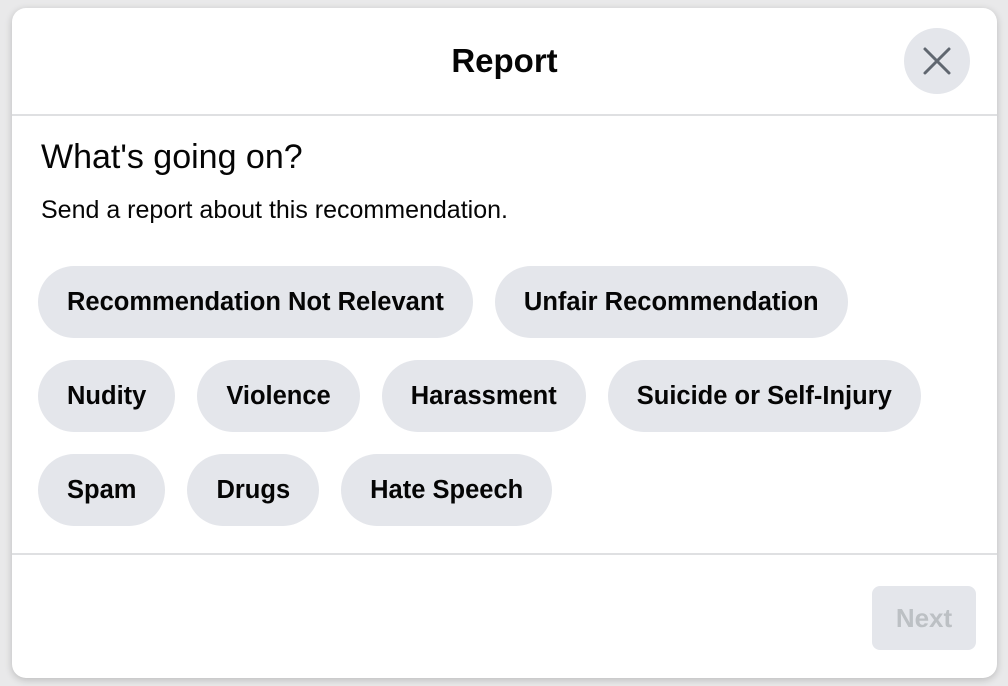 This screenshot has height=686, width=1008. I want to click on option-suicide-self-injury: Suicide or Self-Injury, so click(764, 396).